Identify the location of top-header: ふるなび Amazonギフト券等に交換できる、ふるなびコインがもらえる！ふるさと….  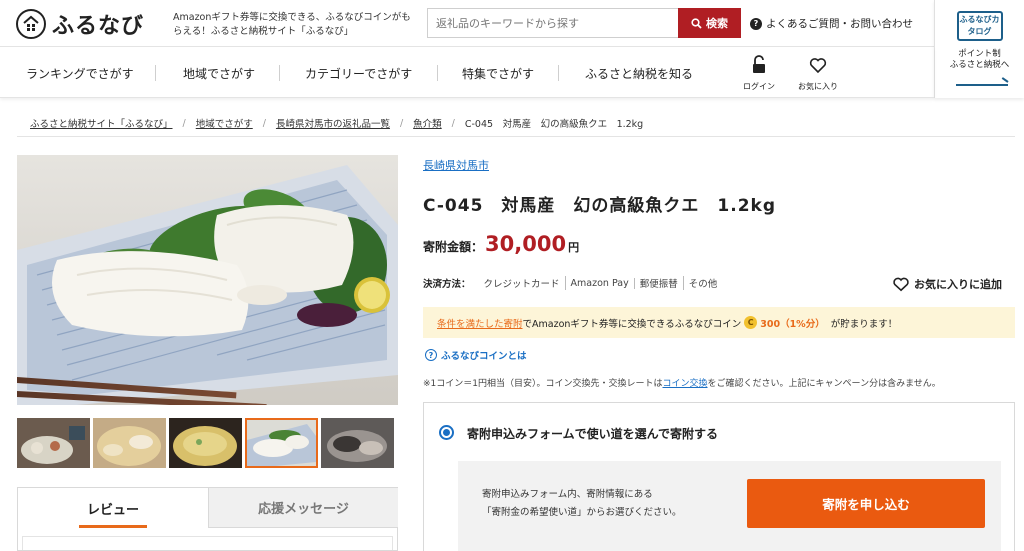
(467, 23).